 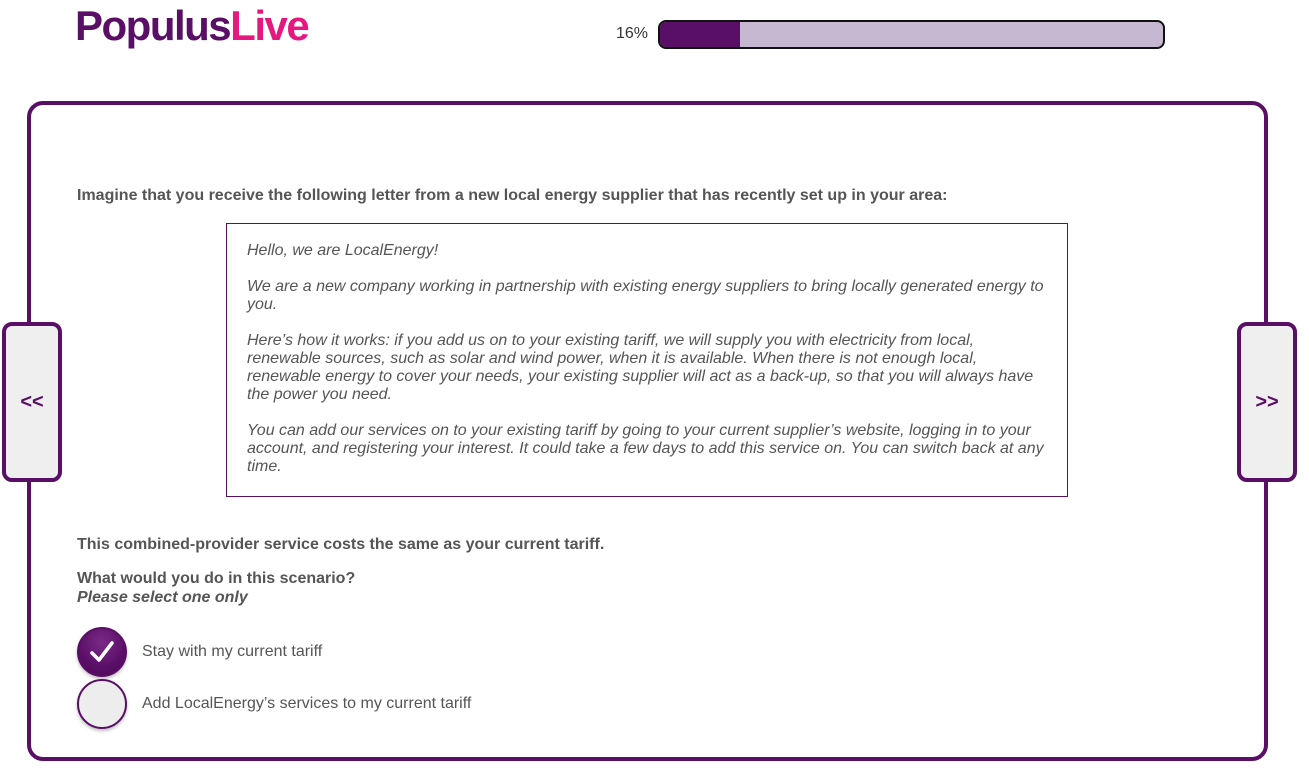 I want to click on radio-button-selected, so click(x=102, y=652).